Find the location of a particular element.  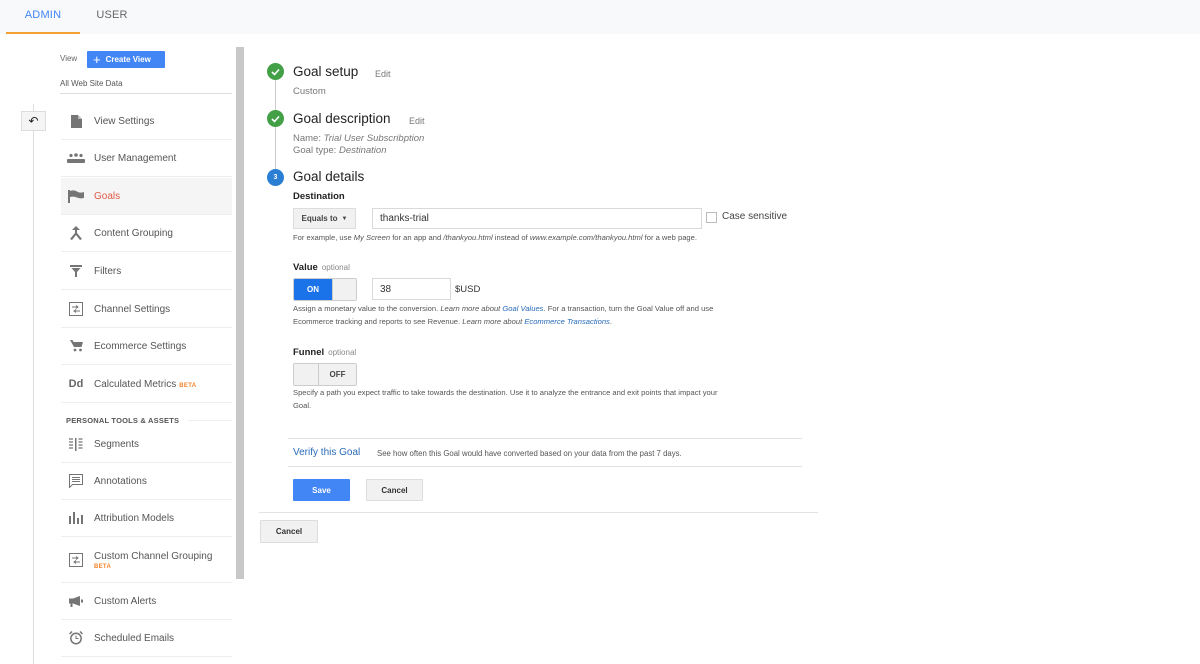

outer-cancel-button: Cancel is located at coordinates (289, 531).